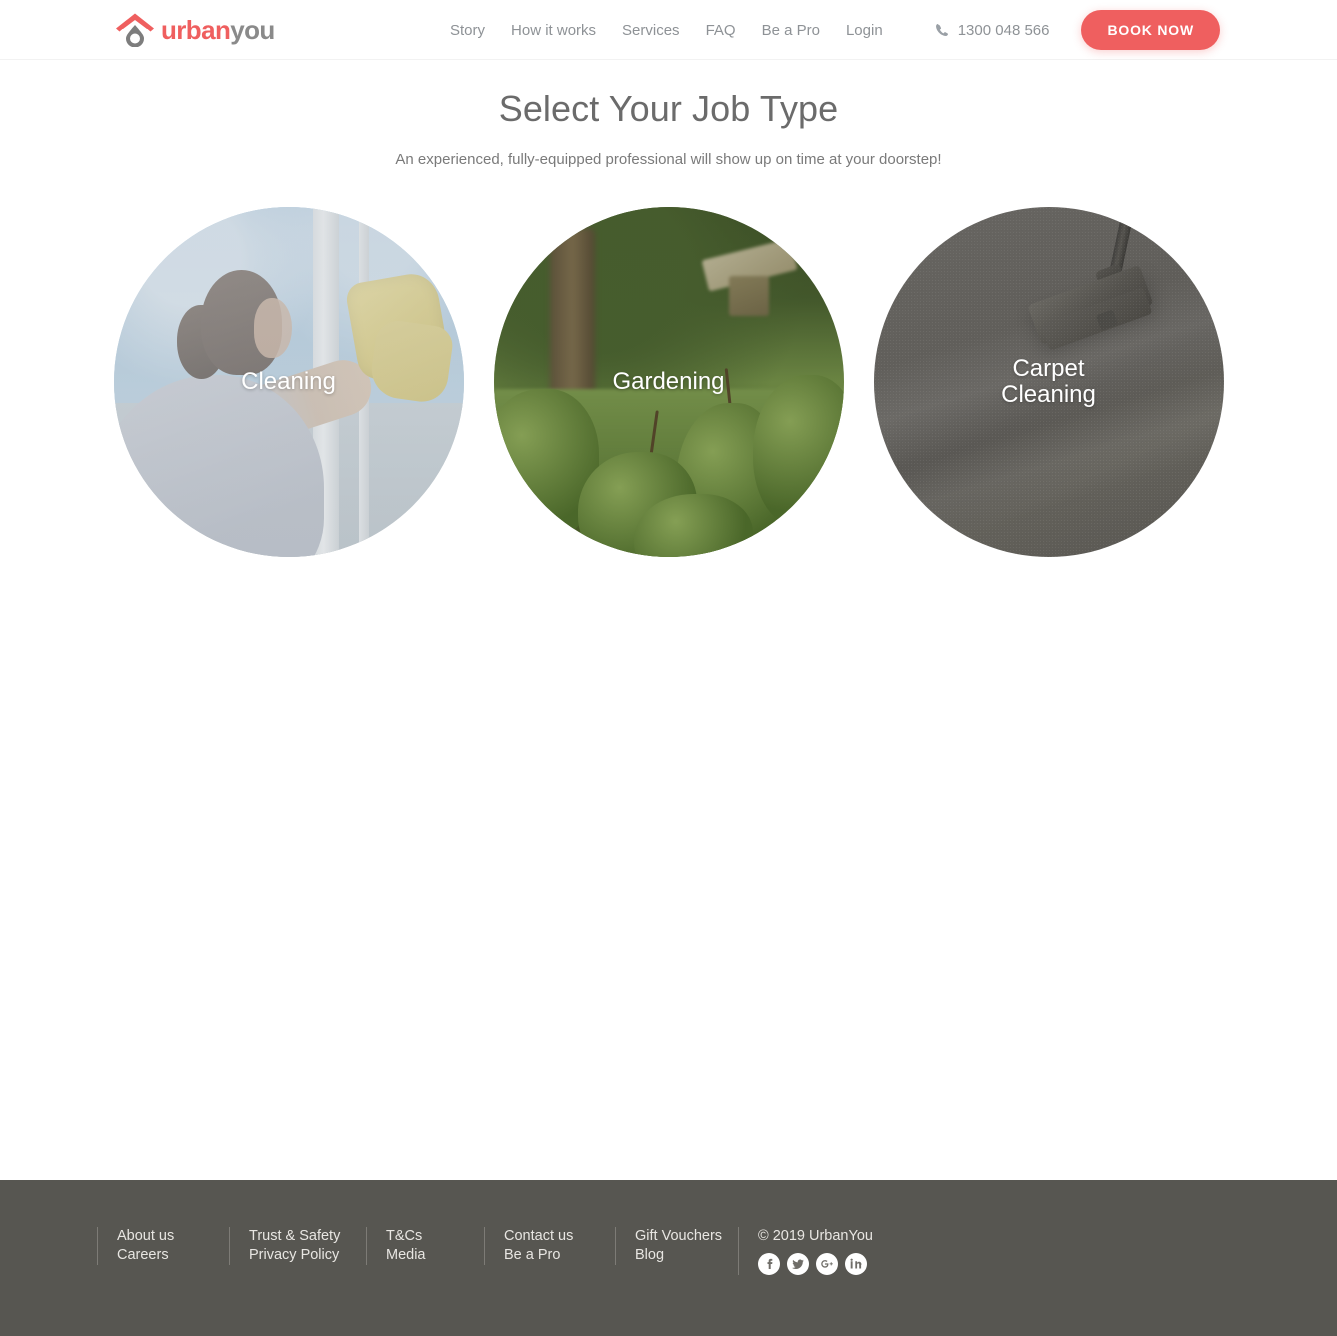  Describe the element at coordinates (942, 30) in the screenshot. I see `phone-icon` at that location.